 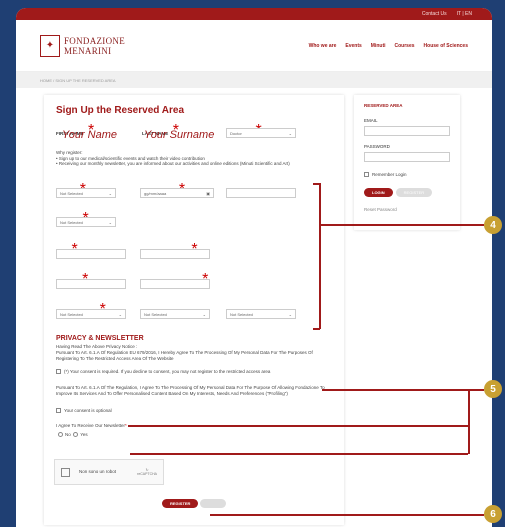 What do you see at coordinates (403, 390) in the screenshot?
I see `pointer-line-5a` at bounding box center [403, 390].